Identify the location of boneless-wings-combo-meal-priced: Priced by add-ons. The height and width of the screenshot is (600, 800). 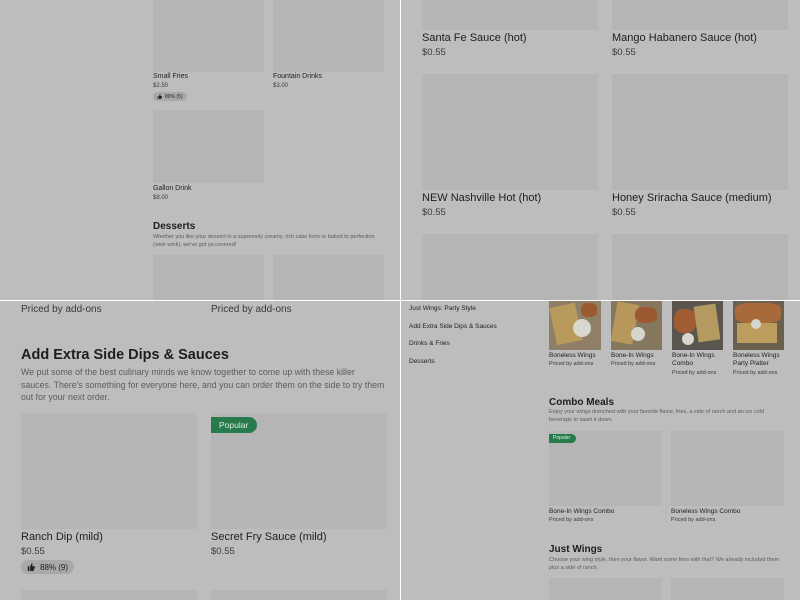
(693, 520).